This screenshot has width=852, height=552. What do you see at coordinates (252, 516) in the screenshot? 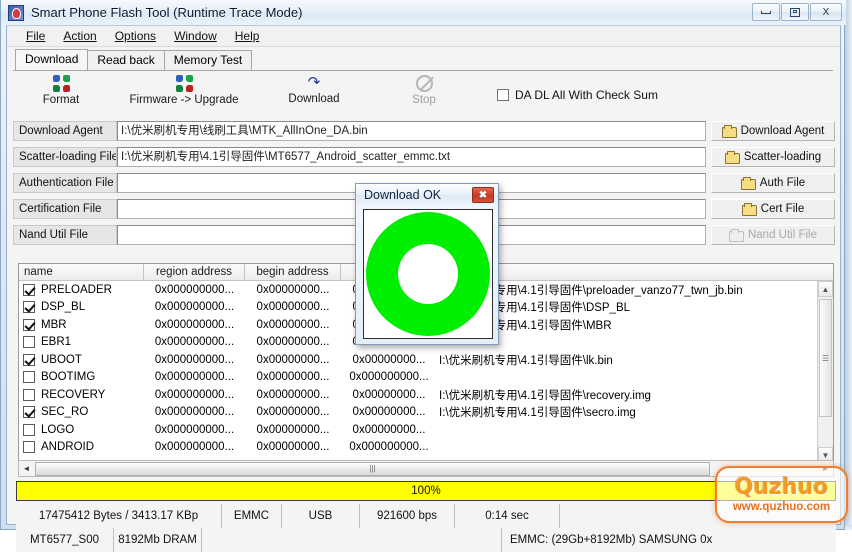
I see `status-storage-type: EMMC` at bounding box center [252, 516].